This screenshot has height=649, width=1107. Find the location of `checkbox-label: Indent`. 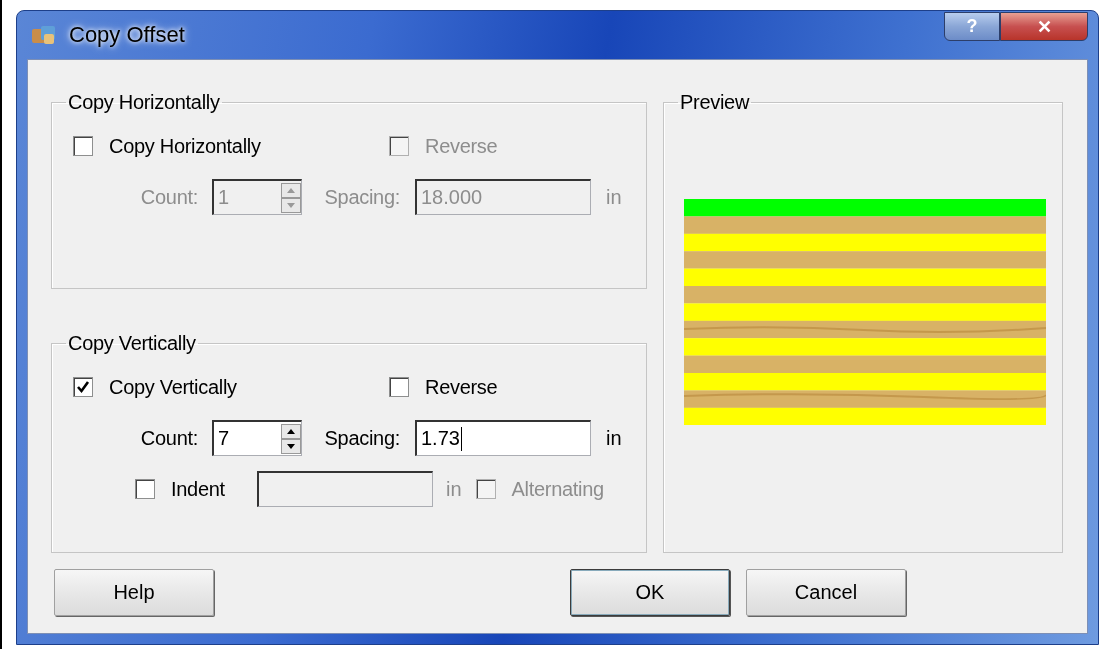

checkbox-label: Indent is located at coordinates (198, 489).